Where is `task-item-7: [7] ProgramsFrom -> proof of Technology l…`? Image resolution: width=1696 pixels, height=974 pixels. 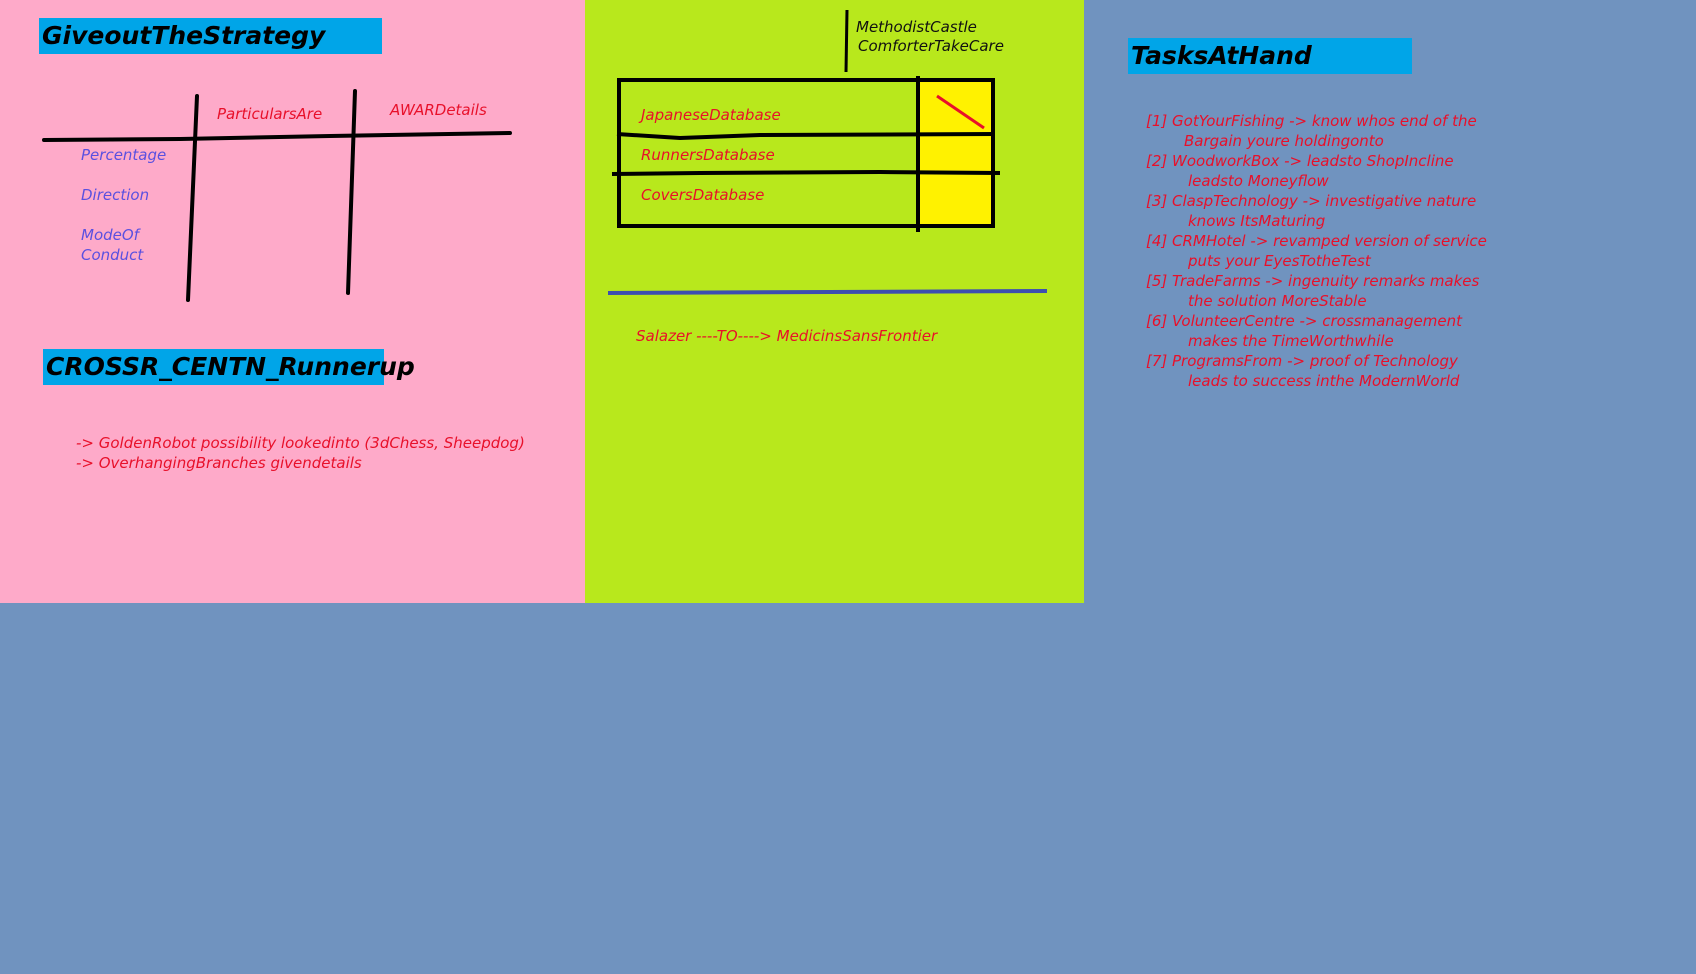 task-item-7: [7] ProgramsFrom -> proof of Technology l… is located at coordinates (1302, 371).